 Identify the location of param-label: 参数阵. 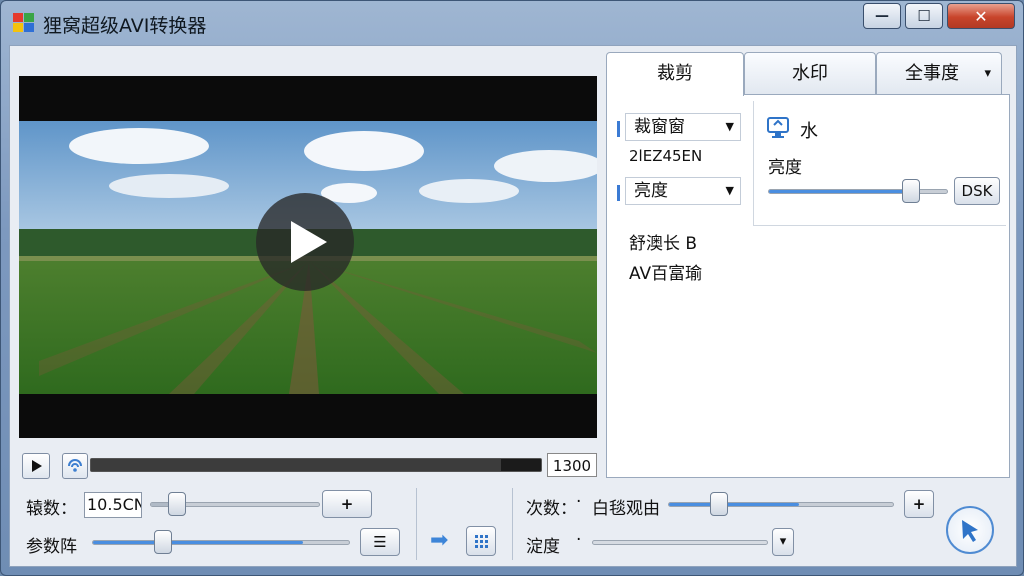
(51, 547).